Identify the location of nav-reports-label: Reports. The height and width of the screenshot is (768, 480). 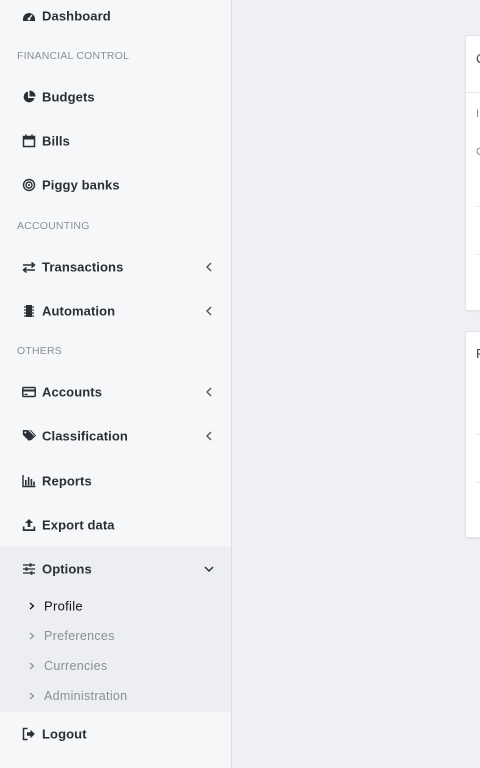
(67, 481).